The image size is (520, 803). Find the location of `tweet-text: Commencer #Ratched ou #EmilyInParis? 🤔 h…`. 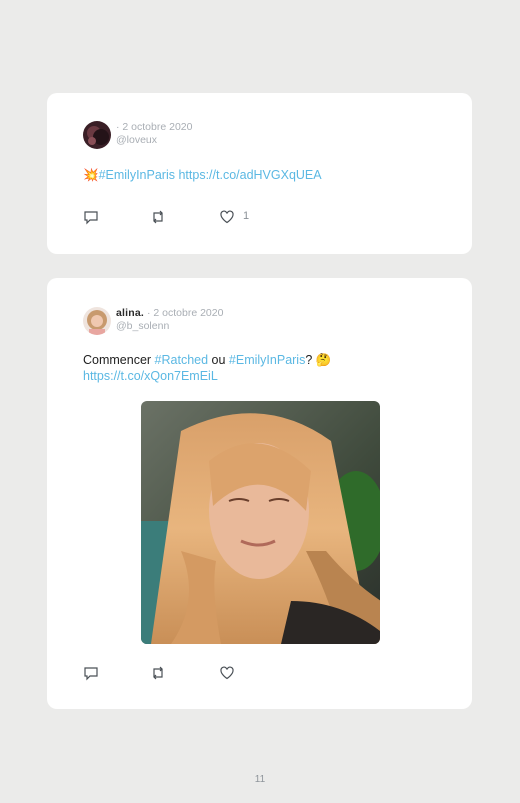

tweet-text: Commencer #Ratched ou #EmilyInParis? 🤔 h… is located at coordinates (265, 368).